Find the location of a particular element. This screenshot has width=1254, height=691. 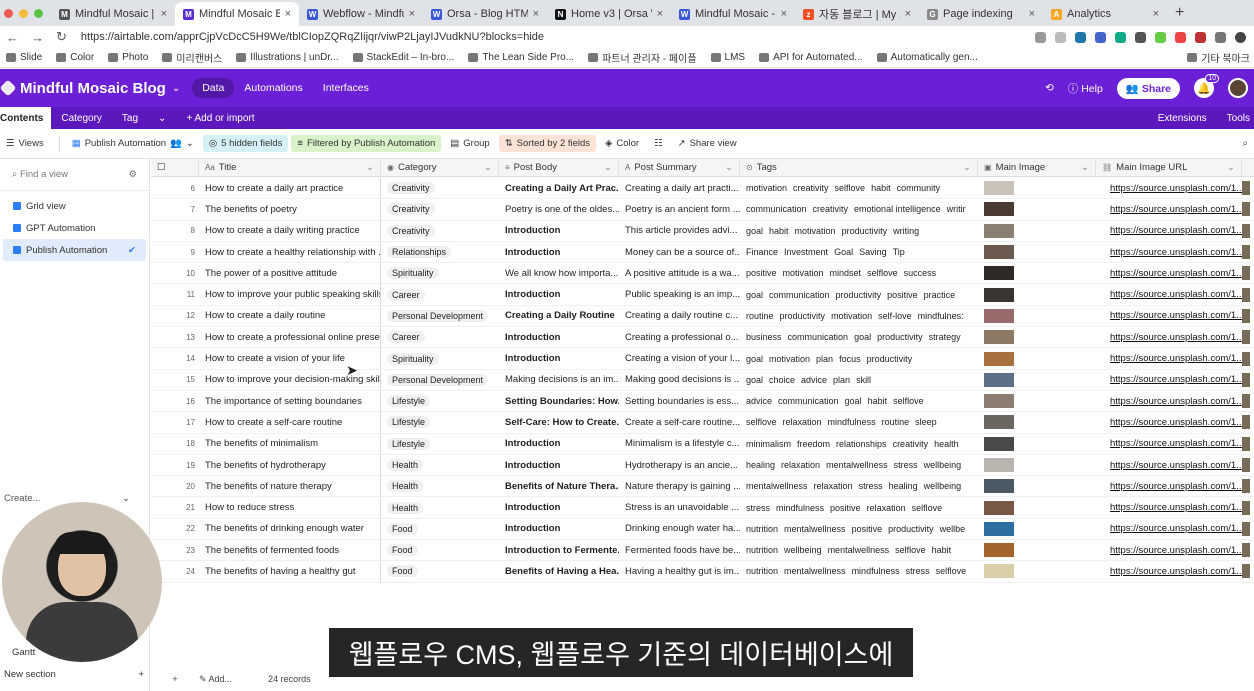

back-icon: ← is located at coordinates (12, 37).